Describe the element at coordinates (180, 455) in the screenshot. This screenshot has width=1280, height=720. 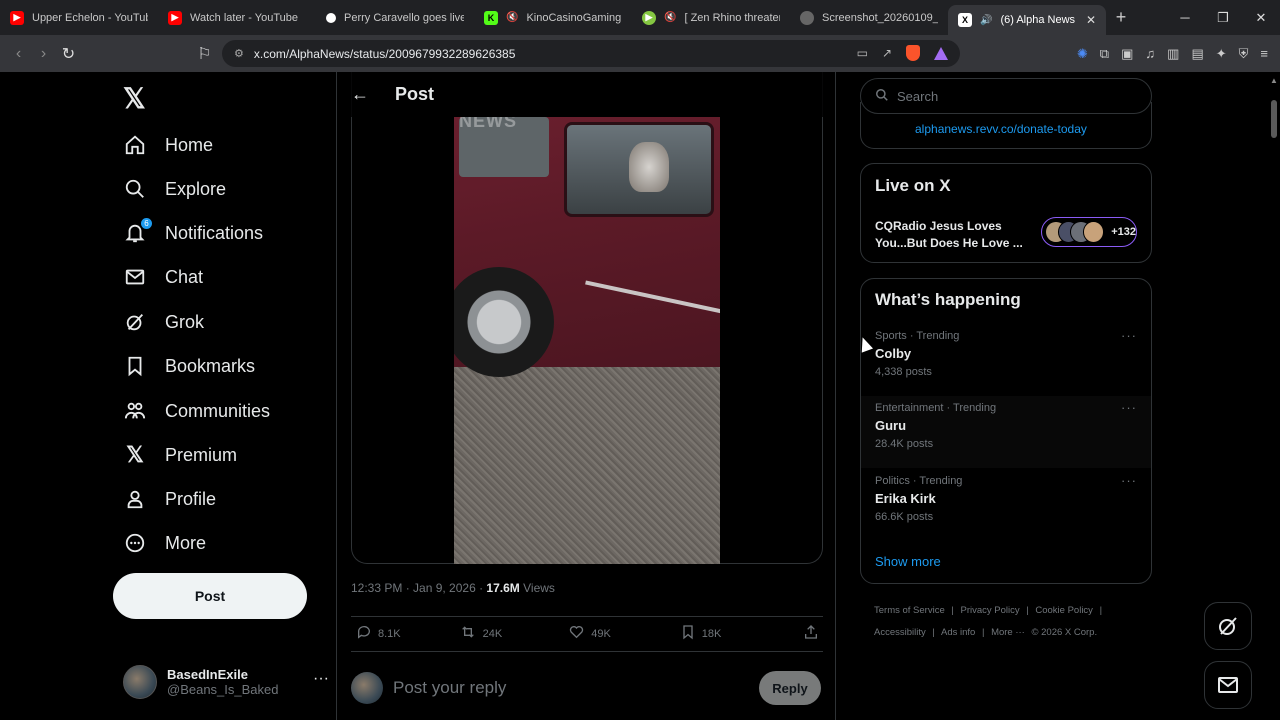
I see `nav-premium: 𝕏 Premium` at that location.